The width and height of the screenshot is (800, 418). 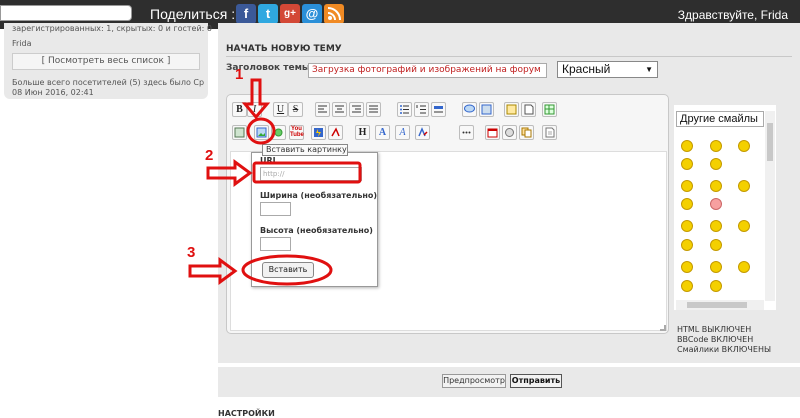 I want to click on facebook-icon: f, so click(x=246, y=14).